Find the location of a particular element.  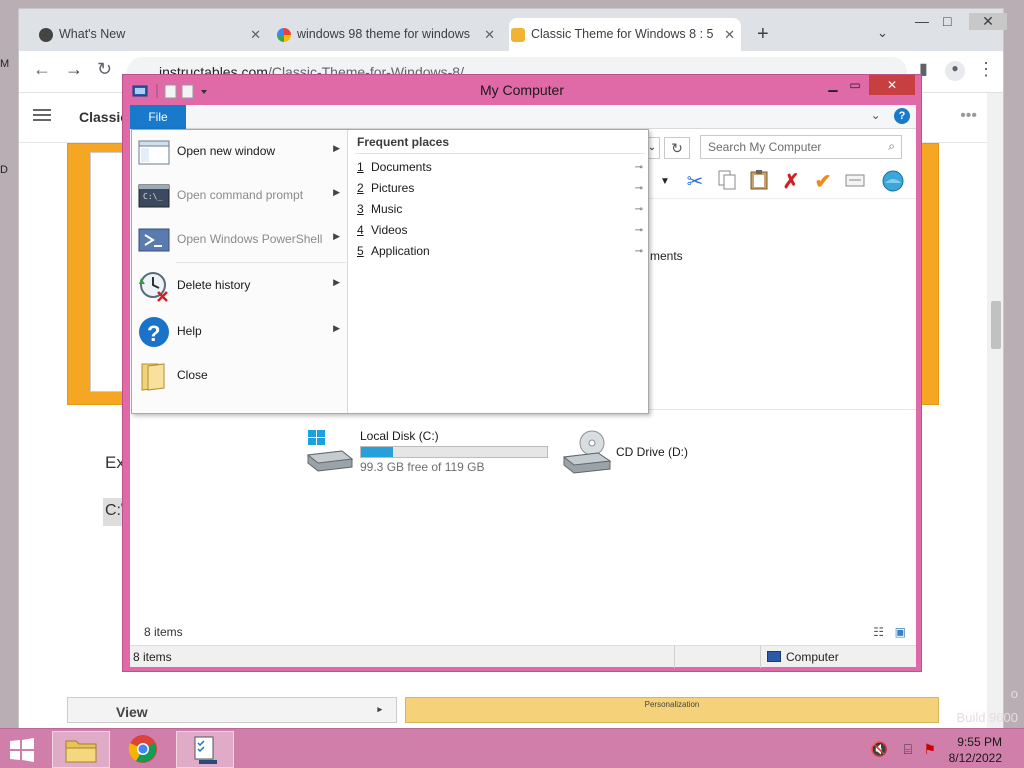

rename-check-icon: ✔ is located at coordinates (823, 182).